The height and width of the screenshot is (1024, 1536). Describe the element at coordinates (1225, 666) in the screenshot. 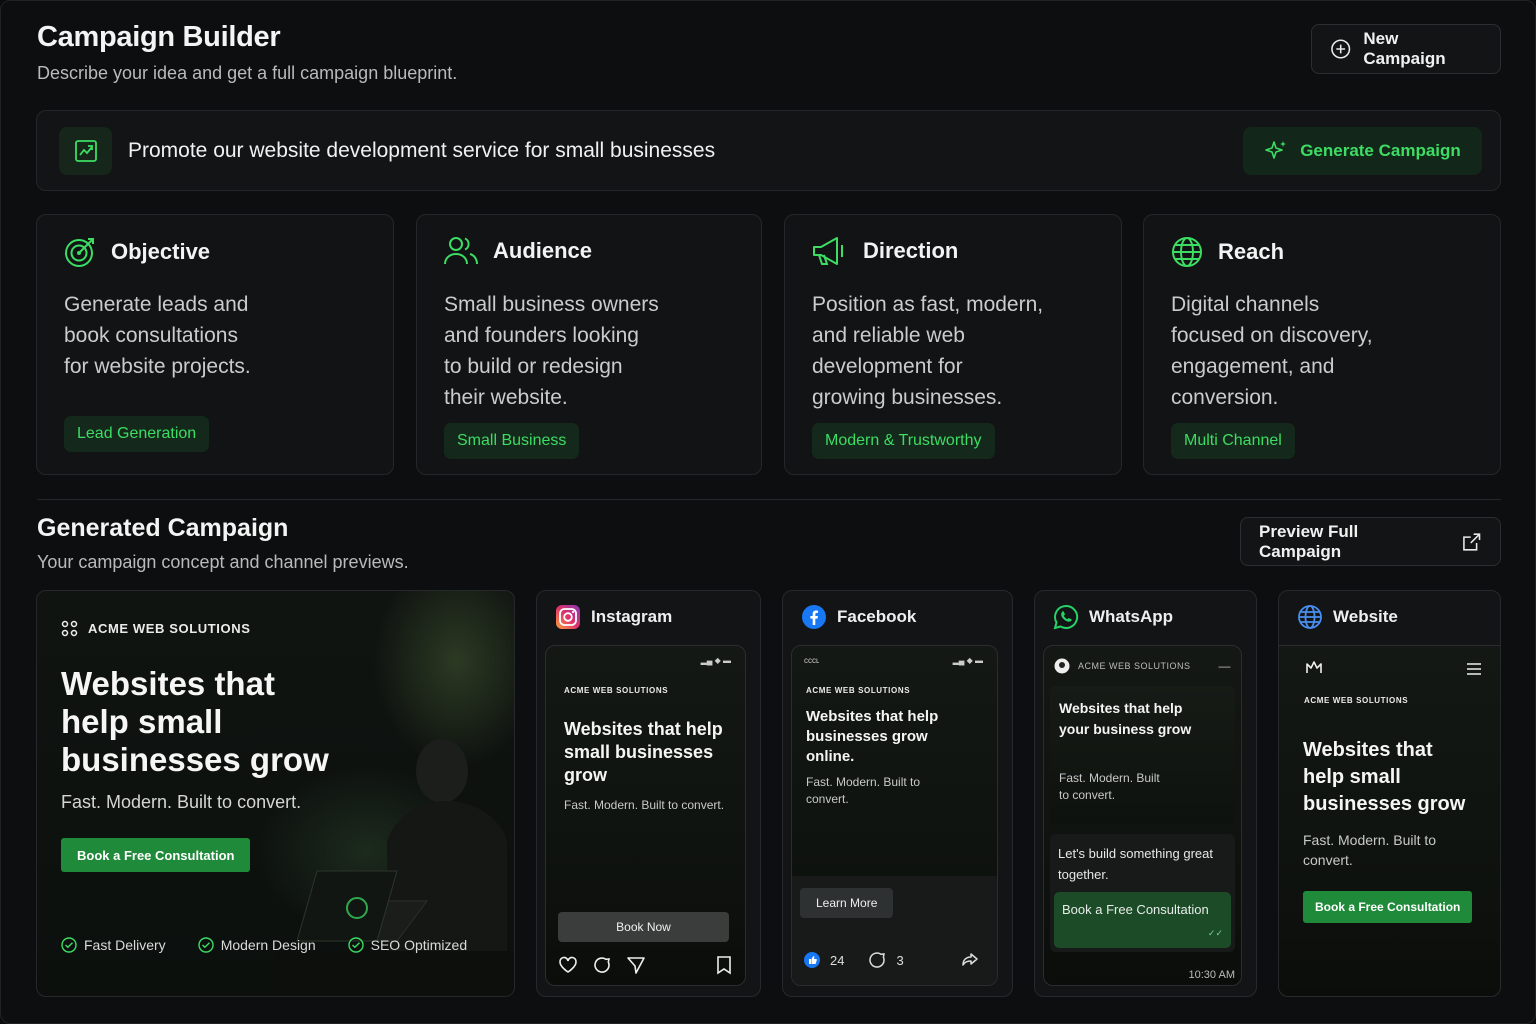

I see `menu-icon: —` at that location.